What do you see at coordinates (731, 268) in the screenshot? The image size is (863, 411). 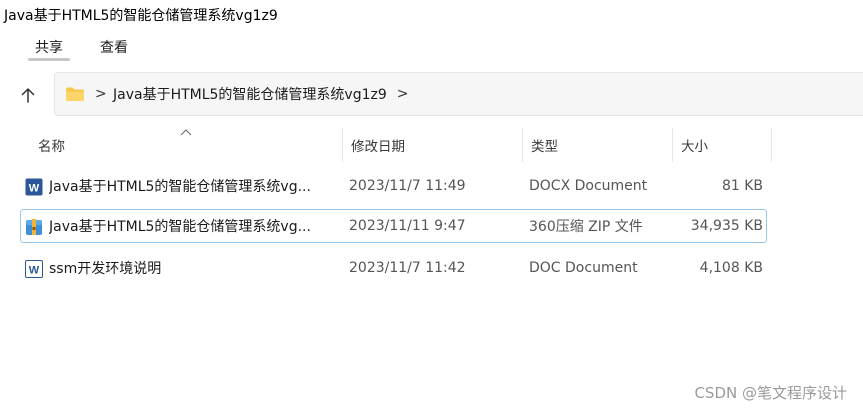 I see `file-size: 4,108 KB` at bounding box center [731, 268].